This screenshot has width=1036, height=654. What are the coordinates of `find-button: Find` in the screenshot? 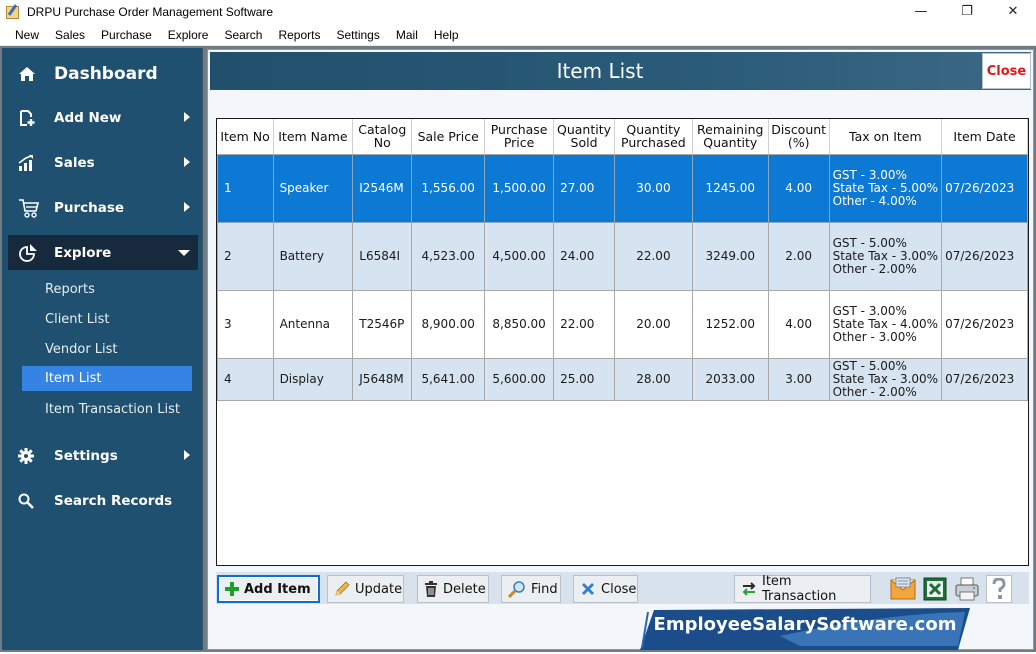 It's located at (531, 589).